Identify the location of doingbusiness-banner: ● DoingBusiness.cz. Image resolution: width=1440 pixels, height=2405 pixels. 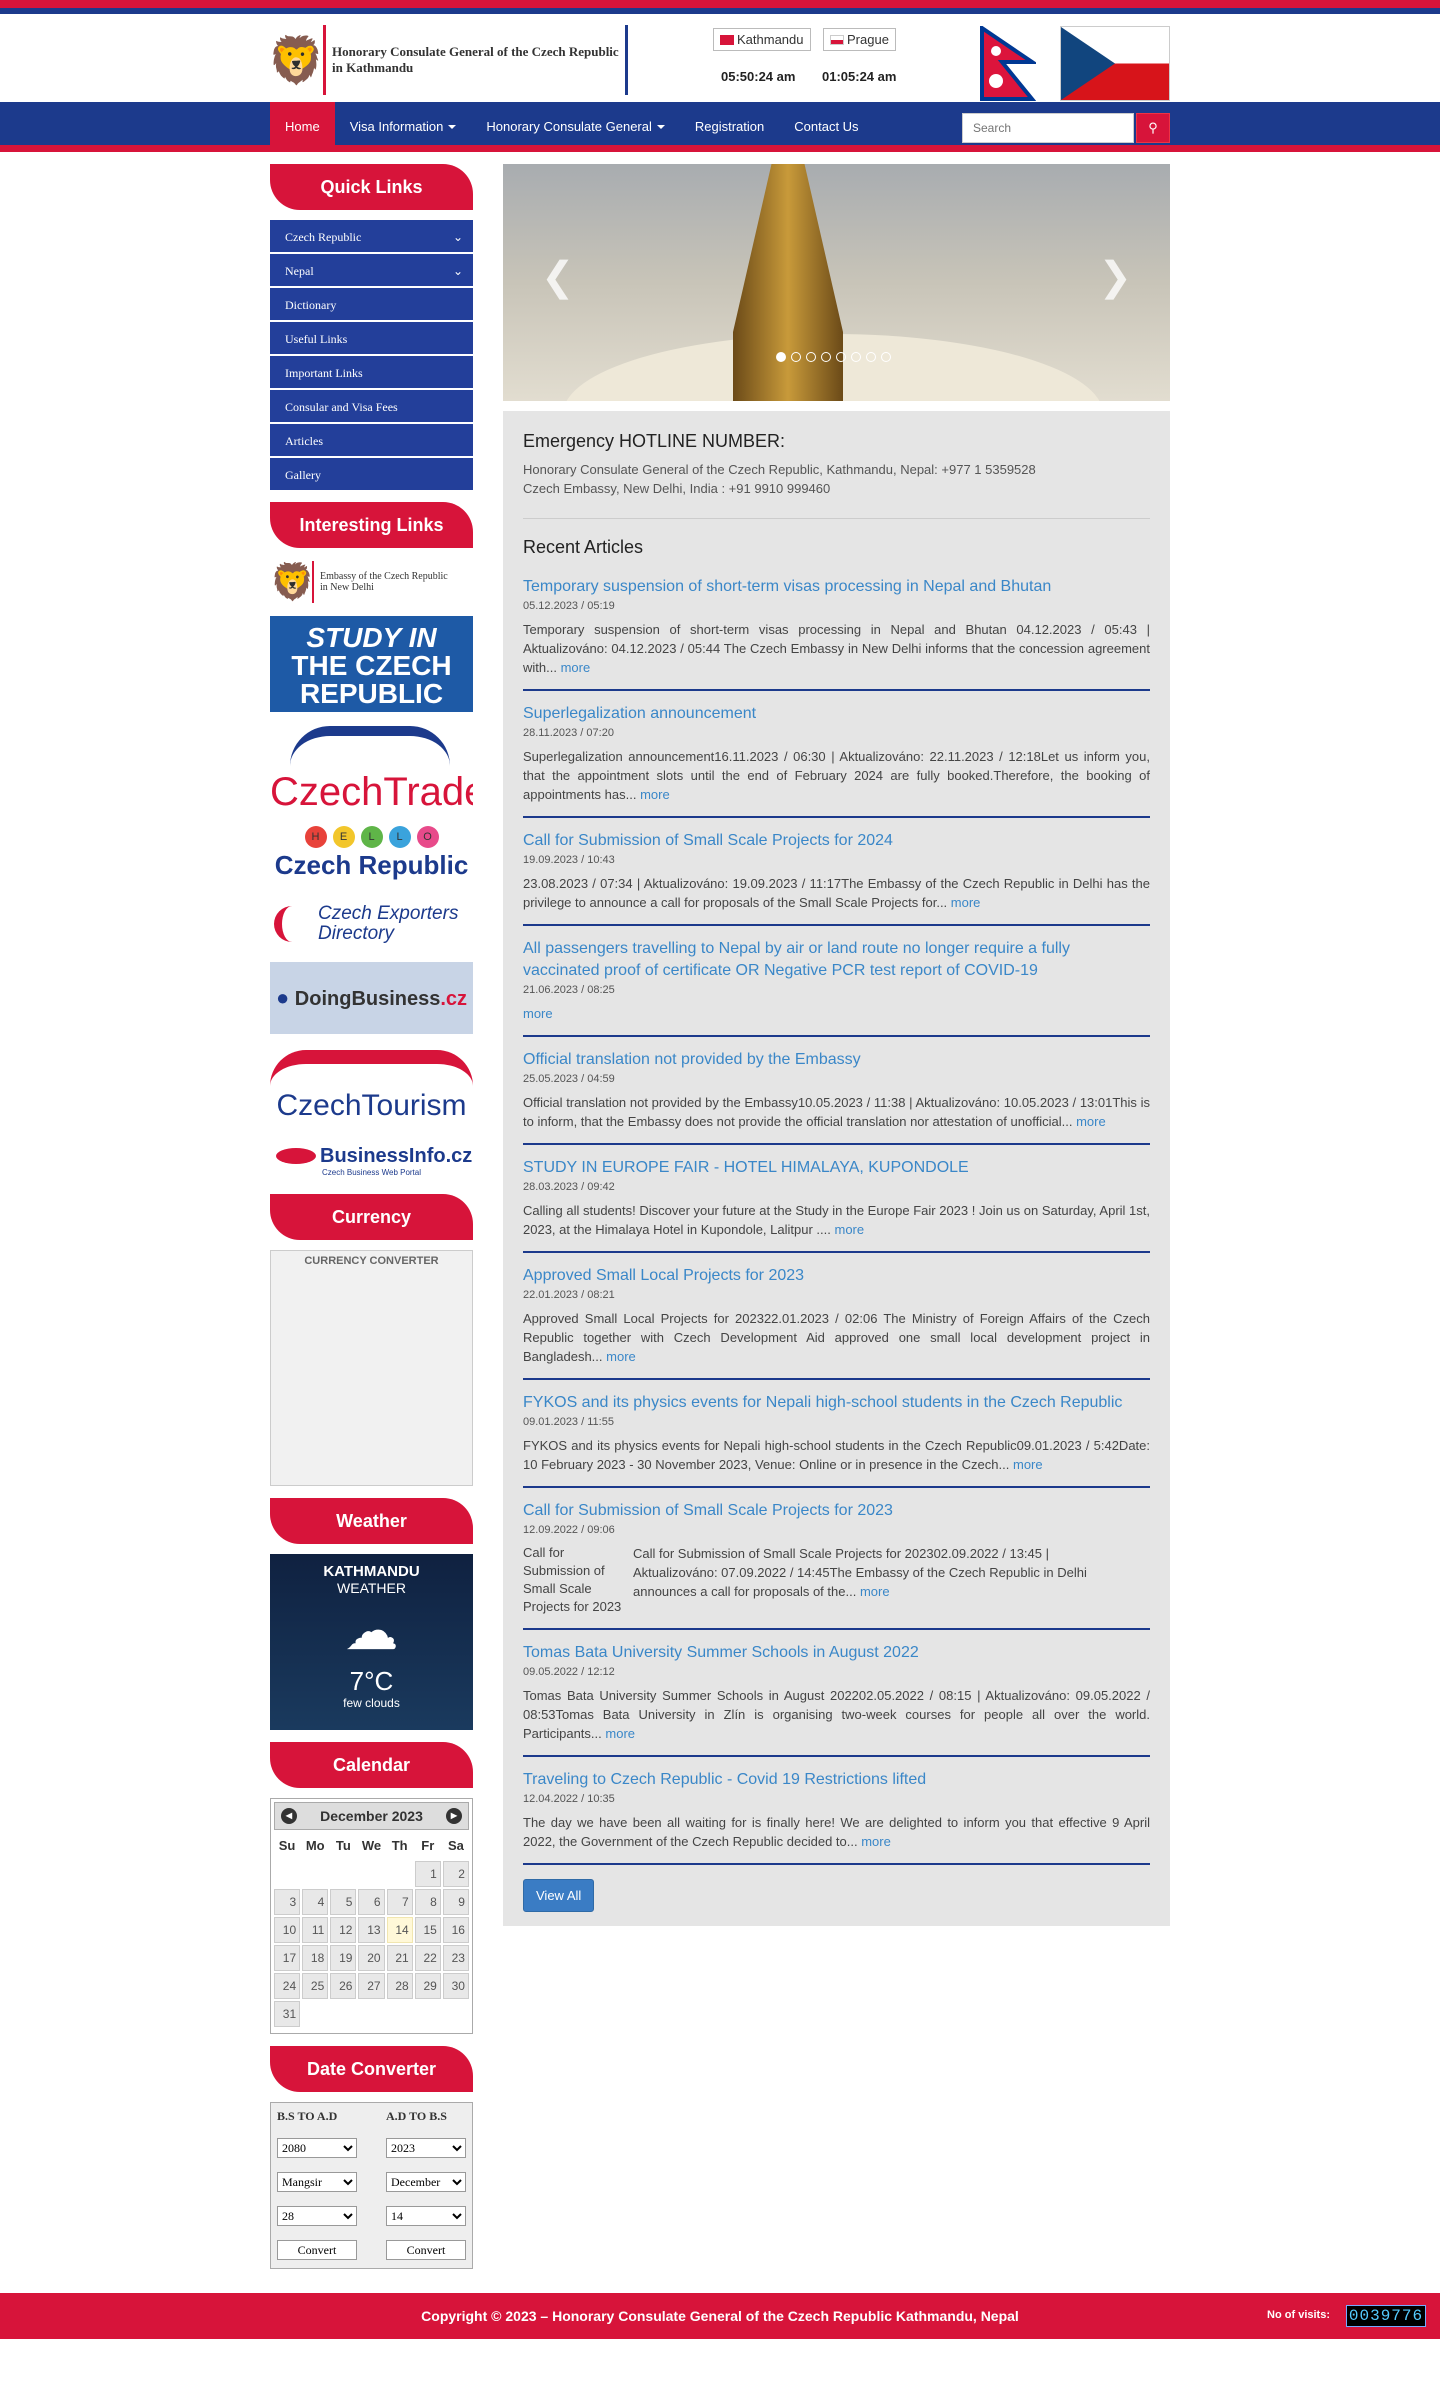
(371, 998).